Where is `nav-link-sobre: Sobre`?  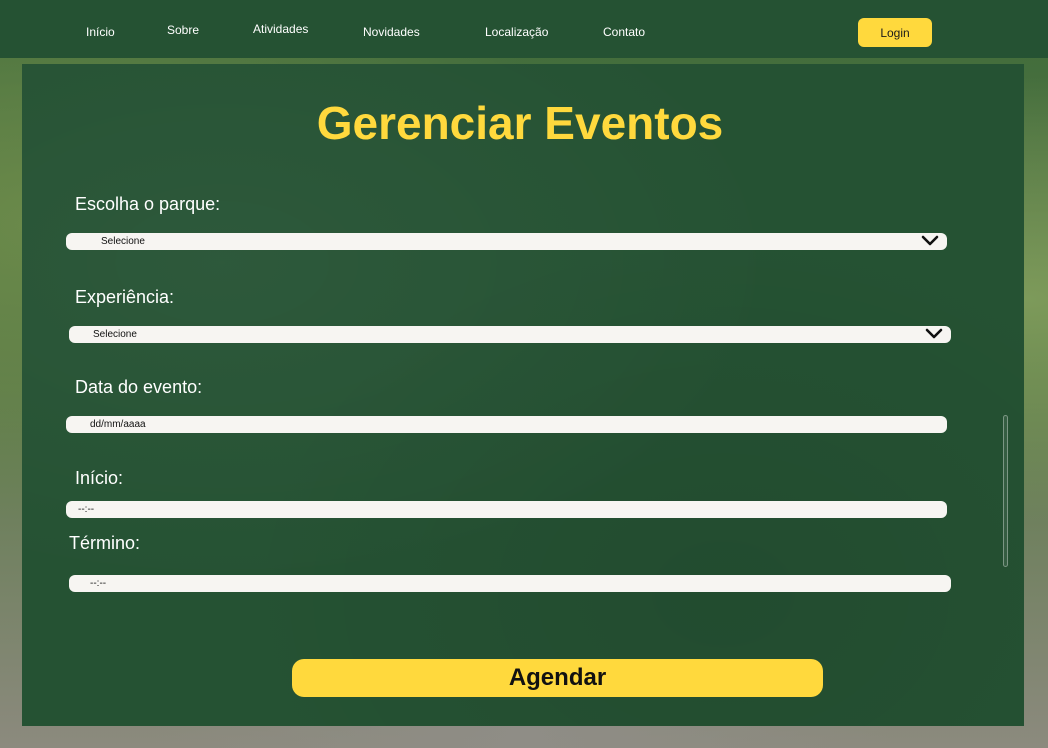
nav-link-sobre: Sobre is located at coordinates (183, 30).